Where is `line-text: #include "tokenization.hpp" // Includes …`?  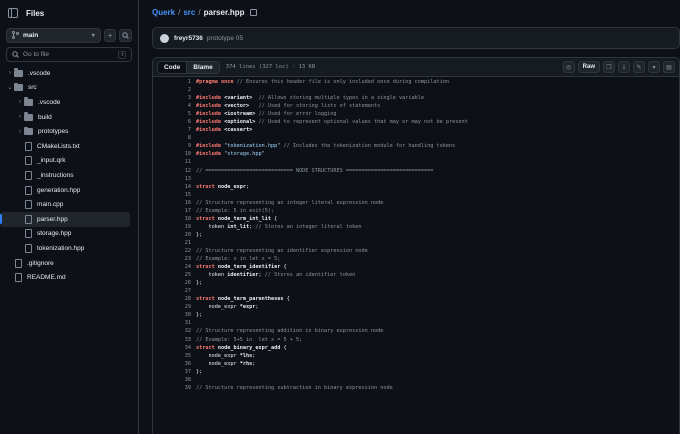 line-text: #include "tokenization.hpp" // Includes … is located at coordinates (325, 146).